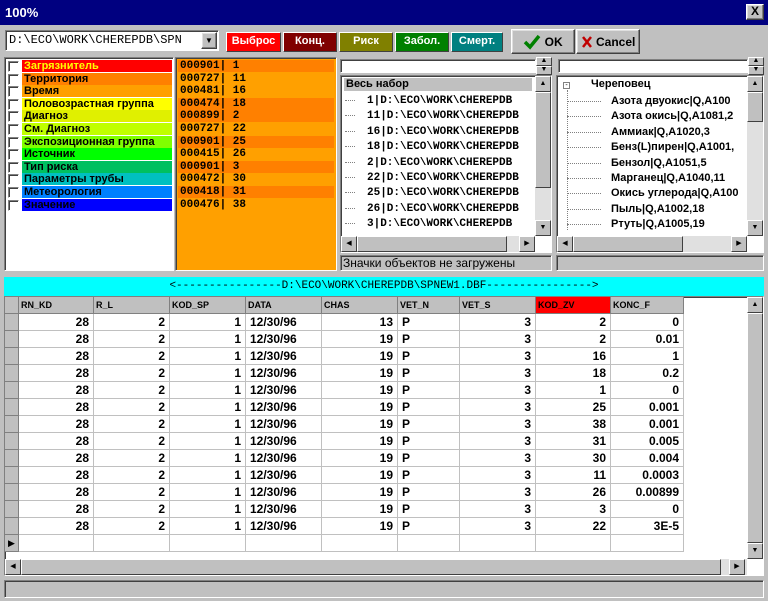 The image size is (768, 601). Describe the element at coordinates (256, 91) in the screenshot. I see `code-item: 000481| 16` at that location.